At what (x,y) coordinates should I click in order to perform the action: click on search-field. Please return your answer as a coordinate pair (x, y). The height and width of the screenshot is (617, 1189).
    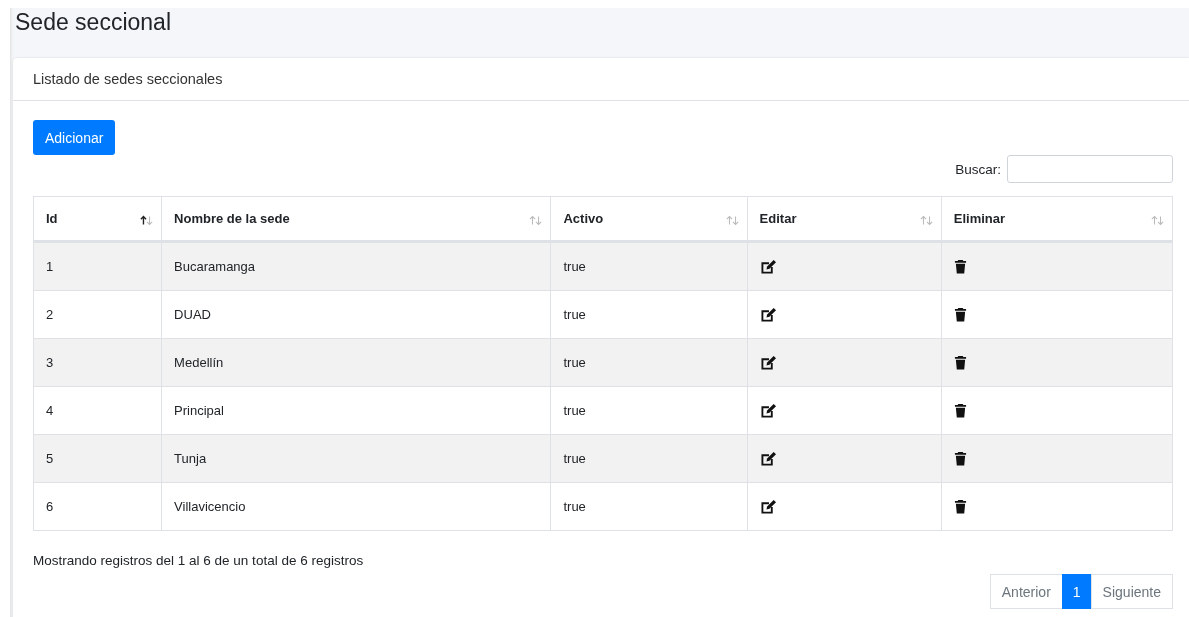
    Looking at the image, I should click on (1090, 169).